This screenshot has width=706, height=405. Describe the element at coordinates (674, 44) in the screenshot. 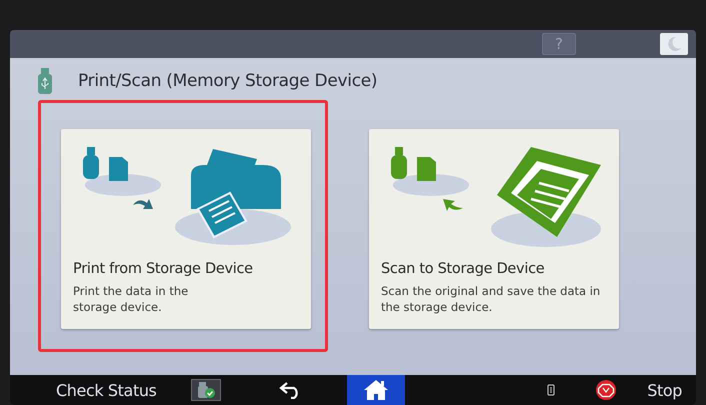

I see `moon-icon` at that location.